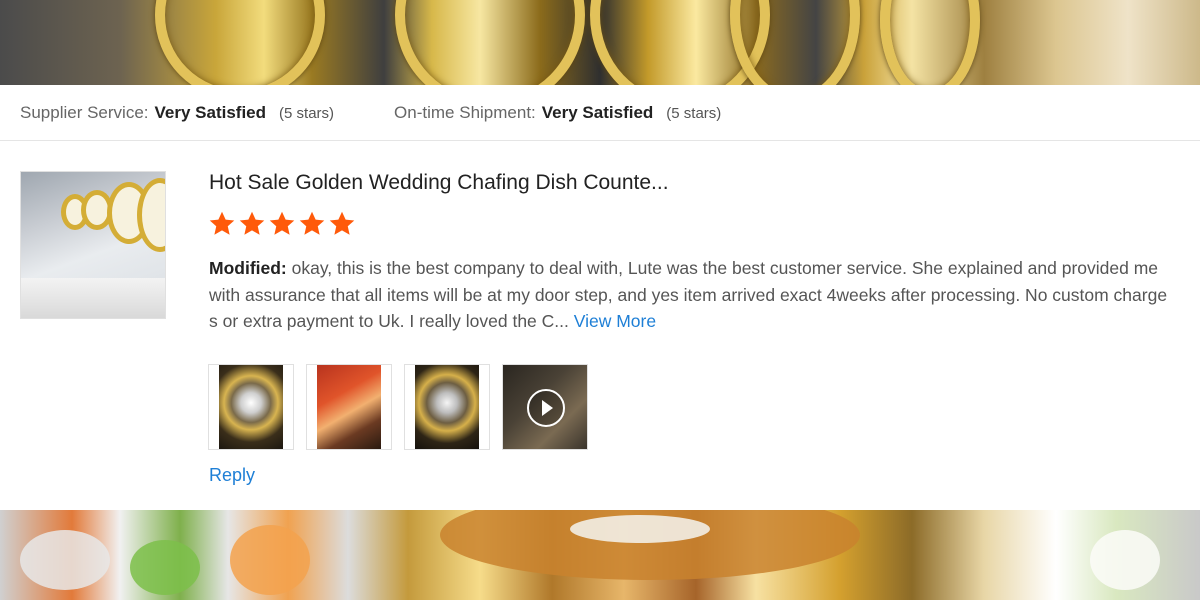 The width and height of the screenshot is (1200, 600). I want to click on reply-link: Reply, so click(232, 475).